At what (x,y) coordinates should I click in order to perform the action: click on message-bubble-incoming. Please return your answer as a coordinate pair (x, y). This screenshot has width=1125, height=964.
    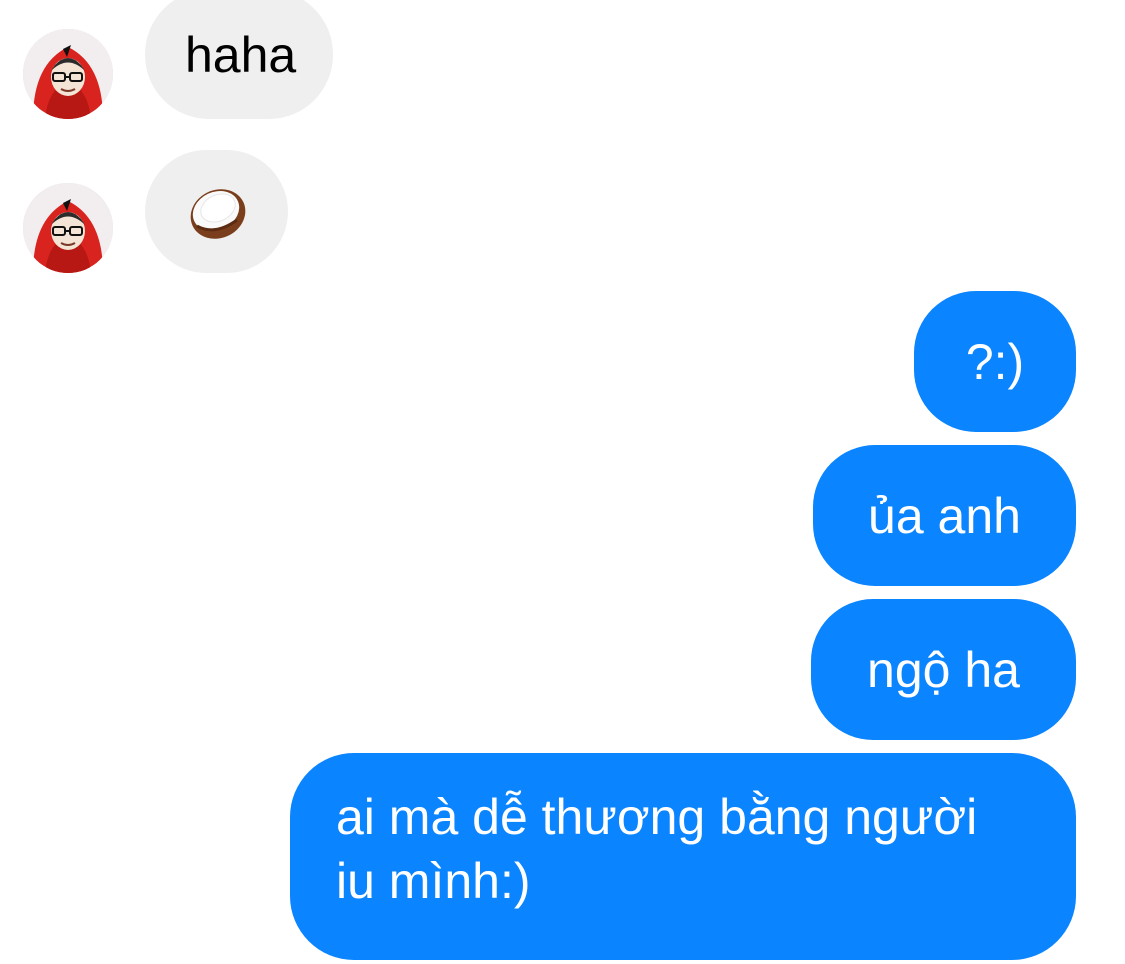
    Looking at the image, I should click on (216, 211).